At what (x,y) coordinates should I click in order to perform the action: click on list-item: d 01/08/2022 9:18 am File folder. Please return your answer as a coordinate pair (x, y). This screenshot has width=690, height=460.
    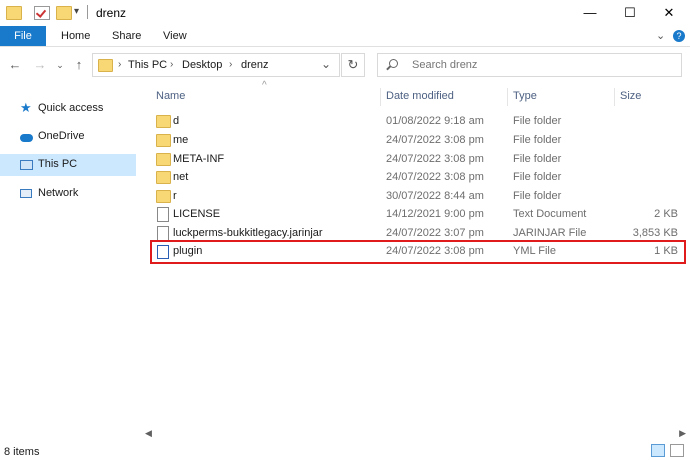
    Looking at the image, I should click on (418, 121).